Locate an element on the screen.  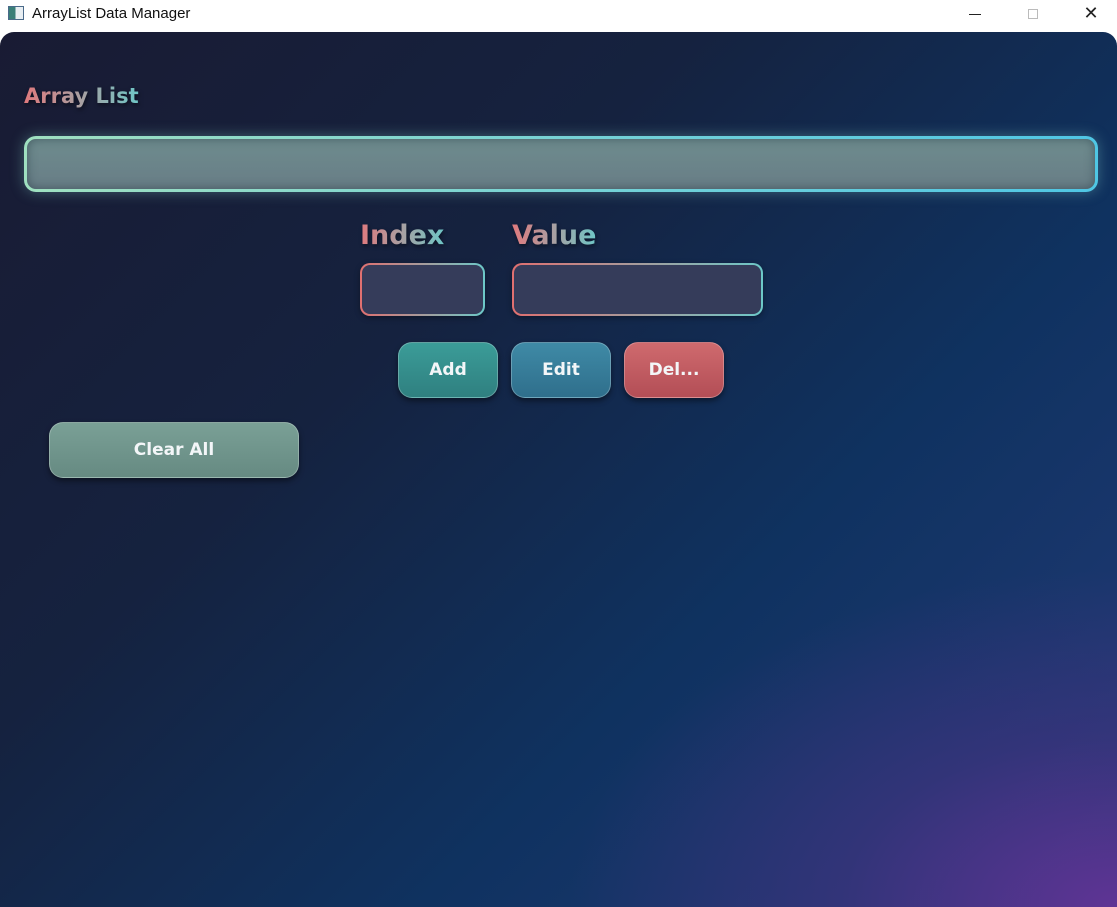
edit-button: Edit is located at coordinates (561, 370).